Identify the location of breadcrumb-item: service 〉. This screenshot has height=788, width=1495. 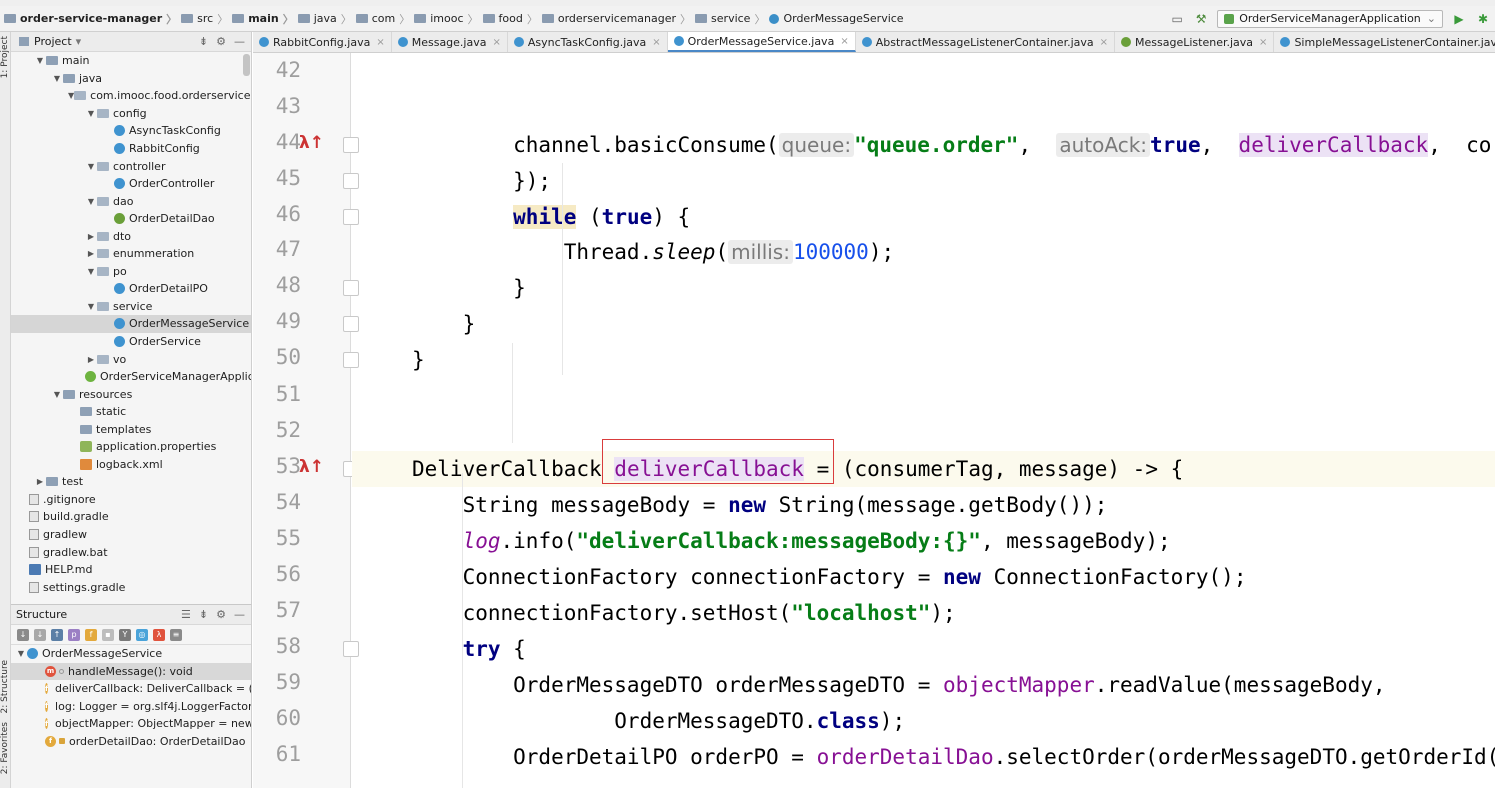
(730, 19).